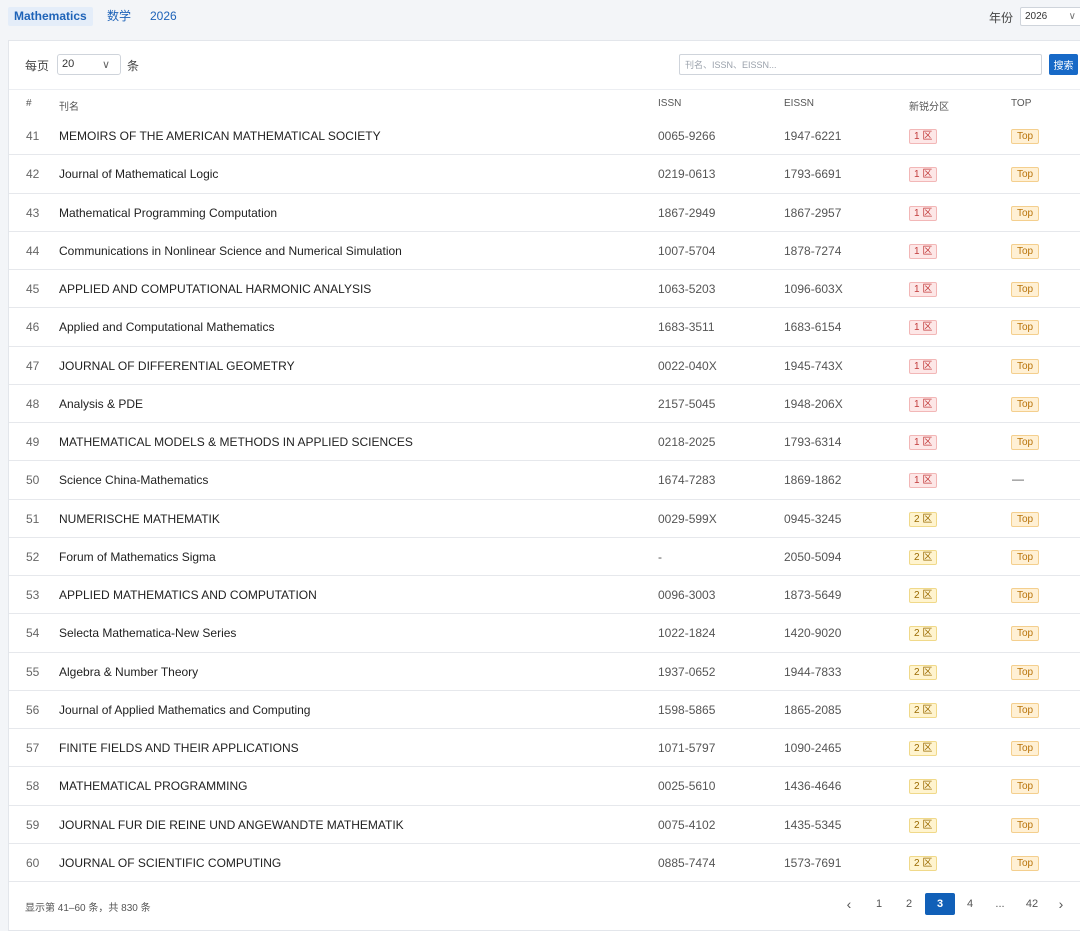 This screenshot has width=1080, height=931. Describe the element at coordinates (1021, 103) in the screenshot. I see `column-header-top: TOP` at that location.